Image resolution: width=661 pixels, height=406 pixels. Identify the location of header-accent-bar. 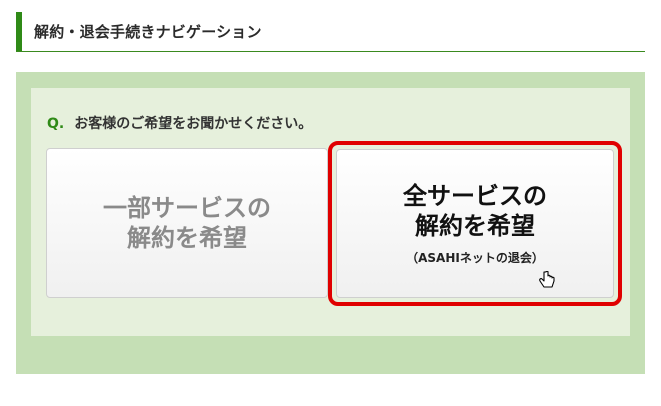
(19, 31).